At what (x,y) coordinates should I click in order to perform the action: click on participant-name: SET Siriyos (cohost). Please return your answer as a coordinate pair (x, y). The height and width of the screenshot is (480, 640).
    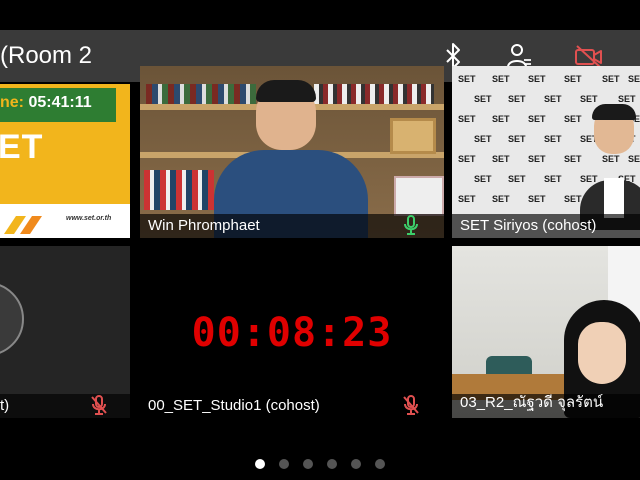
    Looking at the image, I should click on (528, 225).